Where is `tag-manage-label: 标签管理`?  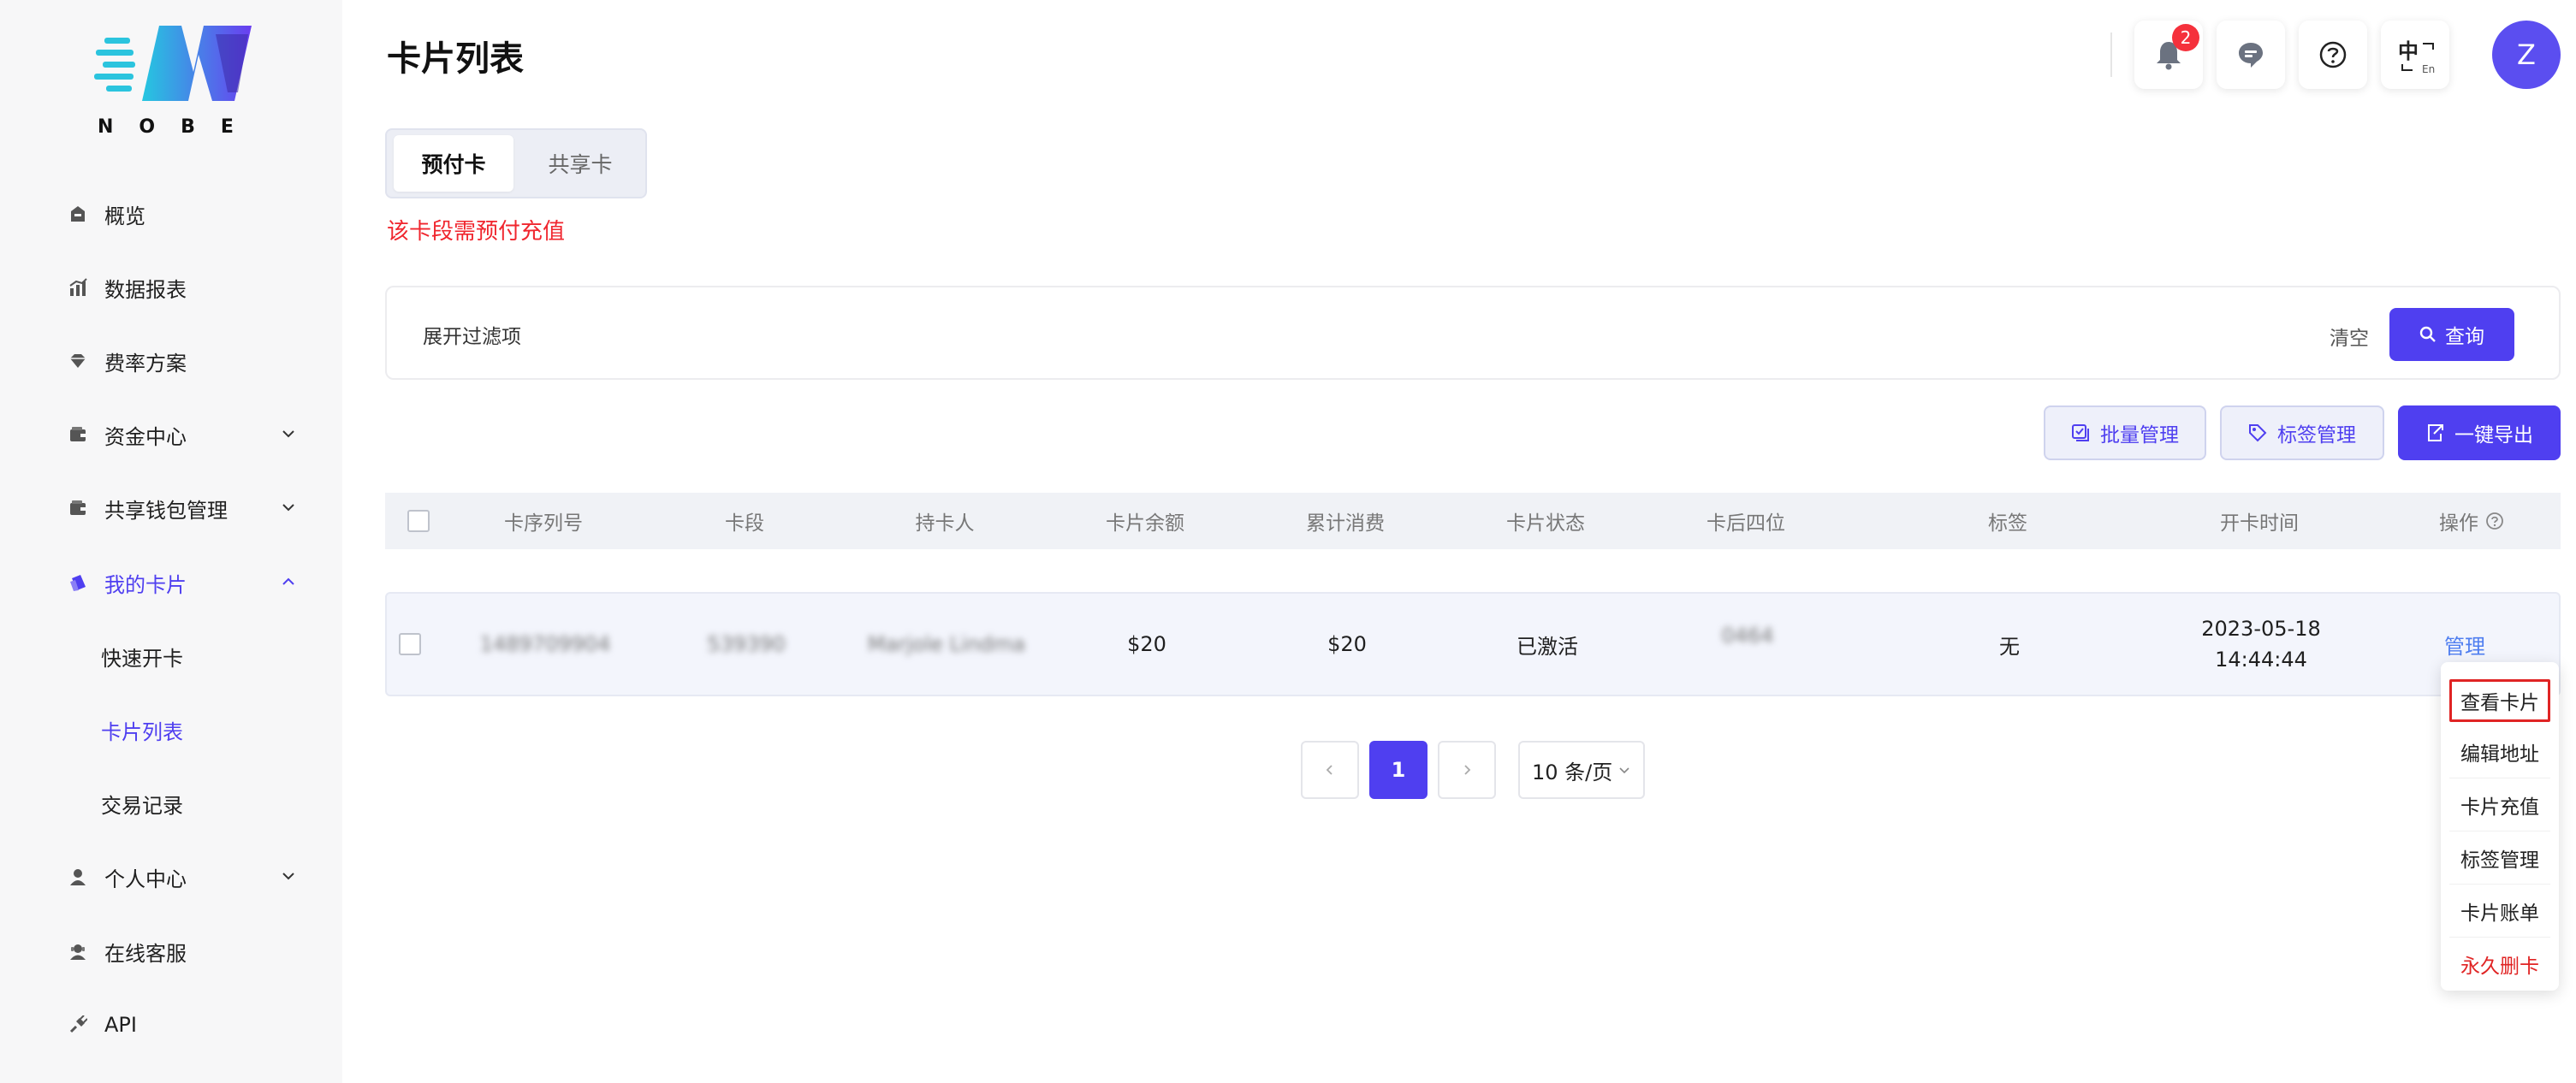
tag-manage-label: 标签管理 is located at coordinates (2316, 435).